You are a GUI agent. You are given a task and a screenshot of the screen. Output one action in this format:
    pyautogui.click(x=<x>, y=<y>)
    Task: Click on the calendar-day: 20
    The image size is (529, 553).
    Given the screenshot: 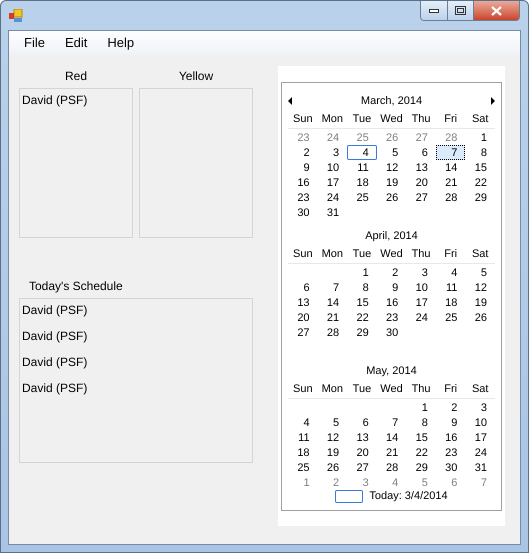 What is the action you would take?
    pyautogui.click(x=303, y=317)
    